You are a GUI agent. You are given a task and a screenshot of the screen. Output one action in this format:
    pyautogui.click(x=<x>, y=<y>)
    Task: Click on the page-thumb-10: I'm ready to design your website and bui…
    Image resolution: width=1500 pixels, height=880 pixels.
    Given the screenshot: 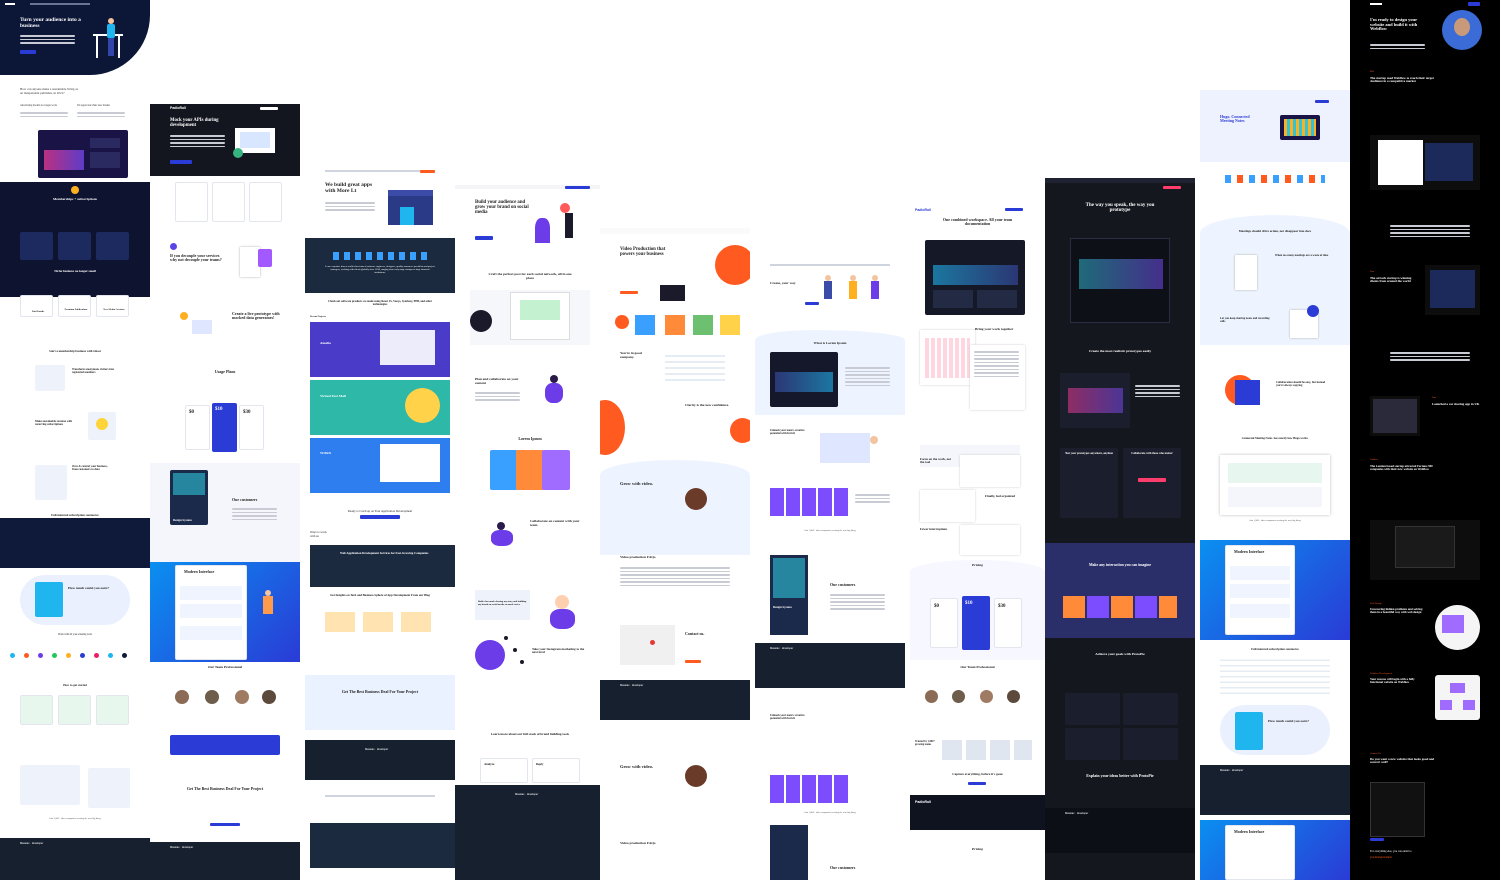 What is the action you would take?
    pyautogui.click(x=1425, y=440)
    